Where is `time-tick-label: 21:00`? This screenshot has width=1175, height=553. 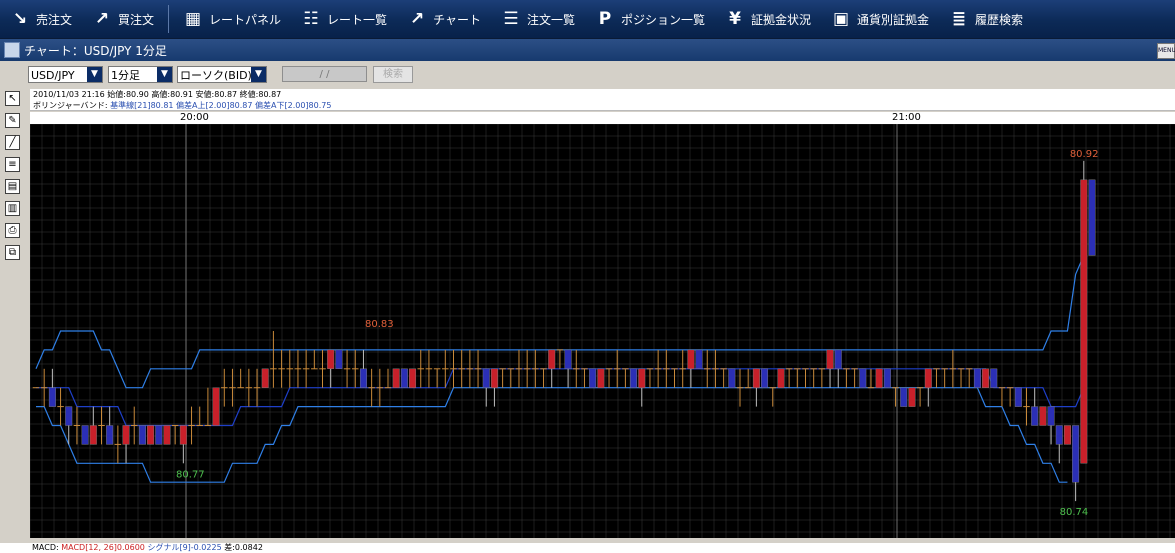 time-tick-label: 21:00 is located at coordinates (906, 117).